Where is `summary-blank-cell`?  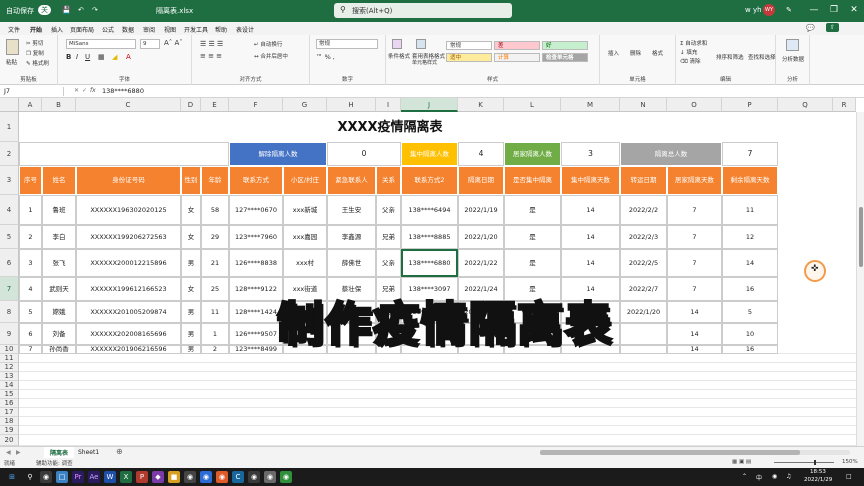
summary-blank-cell is located at coordinates (124, 154).